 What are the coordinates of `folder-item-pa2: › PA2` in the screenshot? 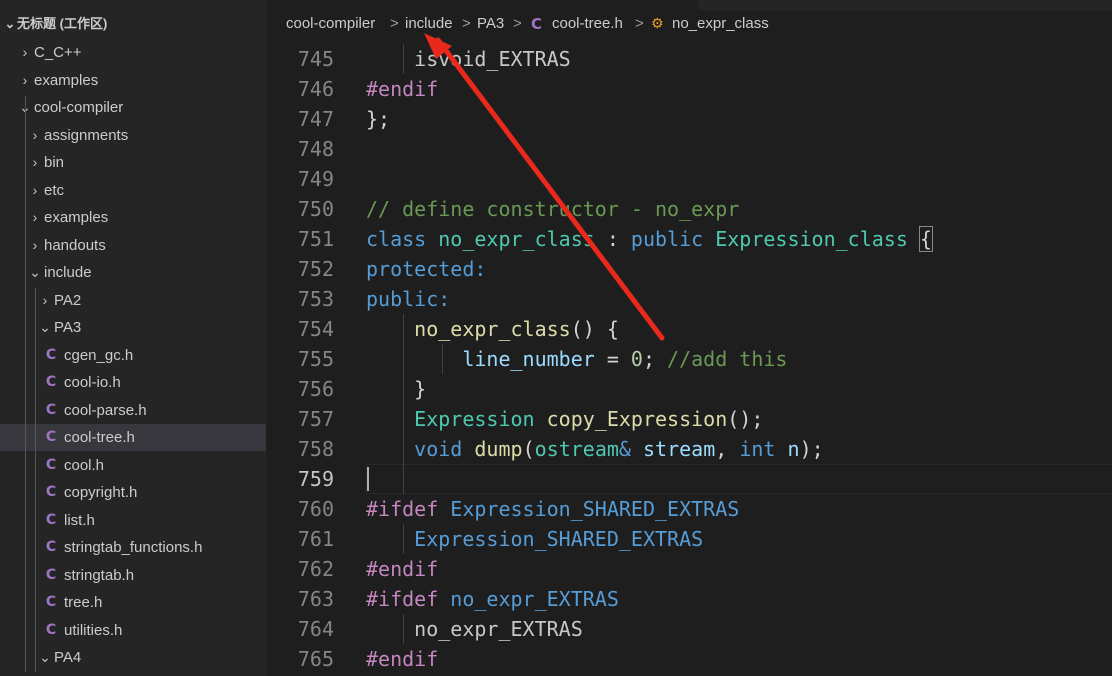 It's located at (133, 300).